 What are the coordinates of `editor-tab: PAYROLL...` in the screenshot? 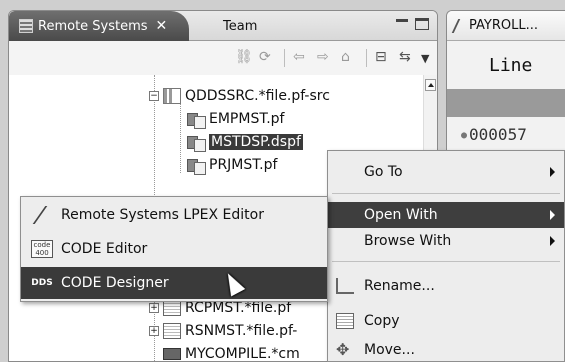 It's located at (506, 26).